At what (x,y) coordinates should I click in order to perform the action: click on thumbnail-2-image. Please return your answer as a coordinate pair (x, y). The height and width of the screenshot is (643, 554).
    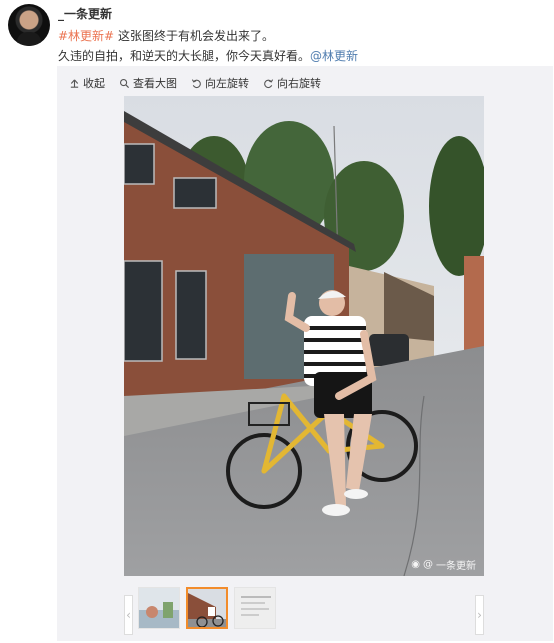
    Looking at the image, I should click on (207, 608).